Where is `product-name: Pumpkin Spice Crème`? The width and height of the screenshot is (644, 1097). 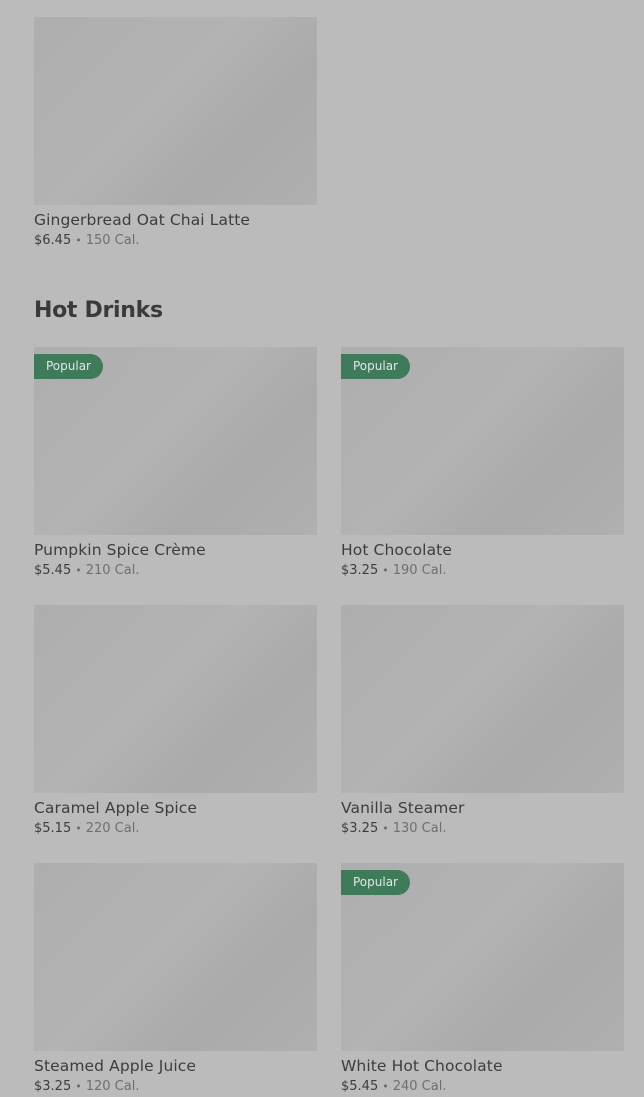 product-name: Pumpkin Spice Crème is located at coordinates (175, 550).